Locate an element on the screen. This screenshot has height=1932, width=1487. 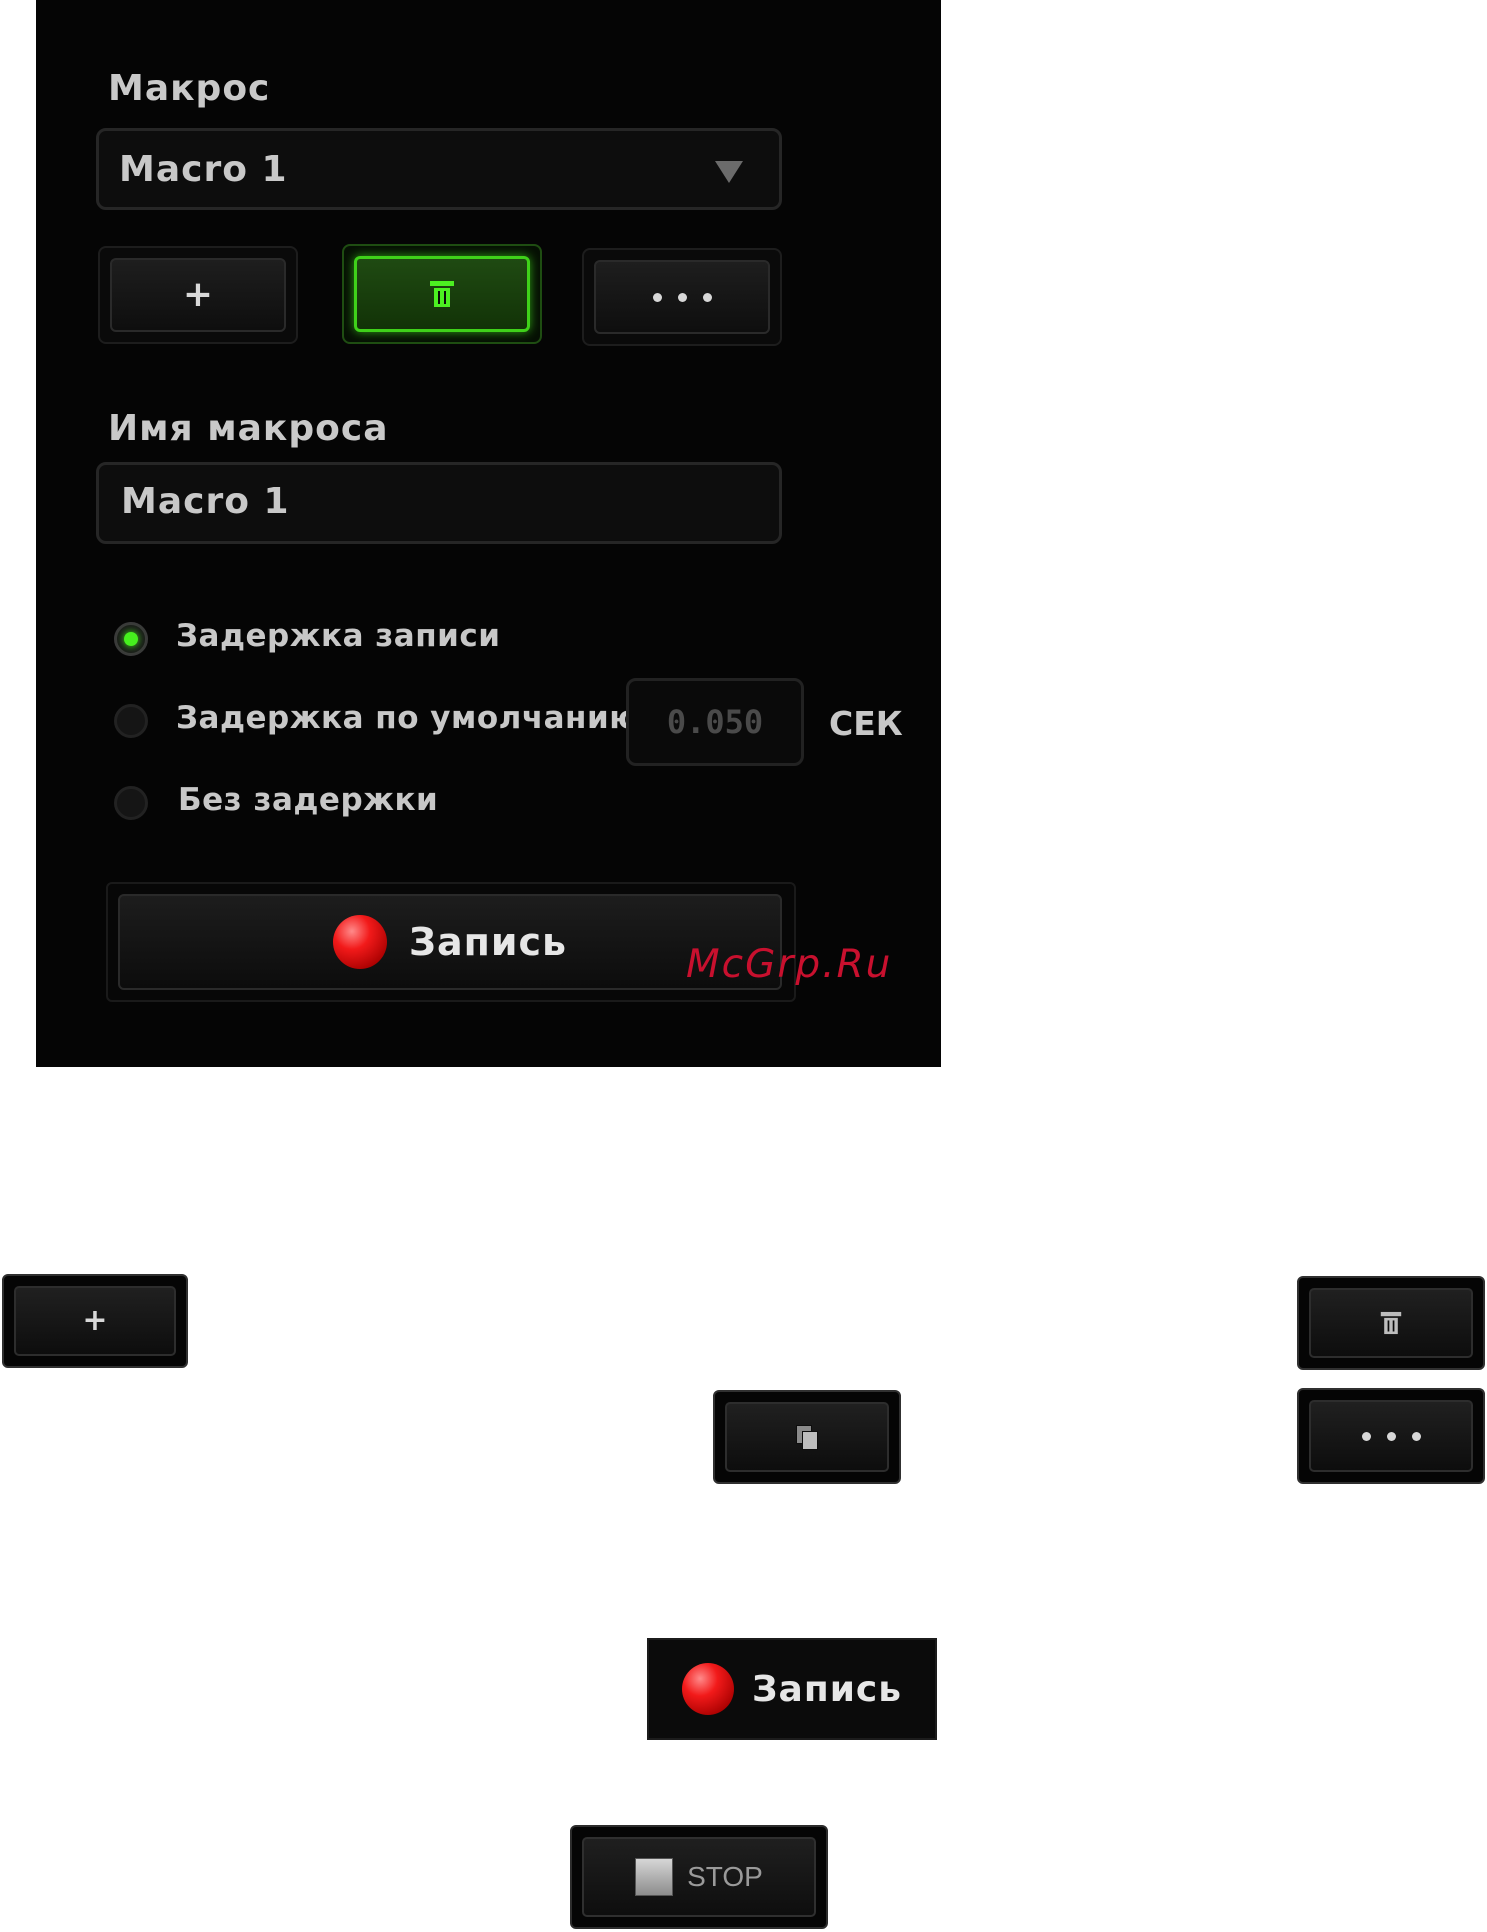
delay-unit: СЕК is located at coordinates (866, 723).